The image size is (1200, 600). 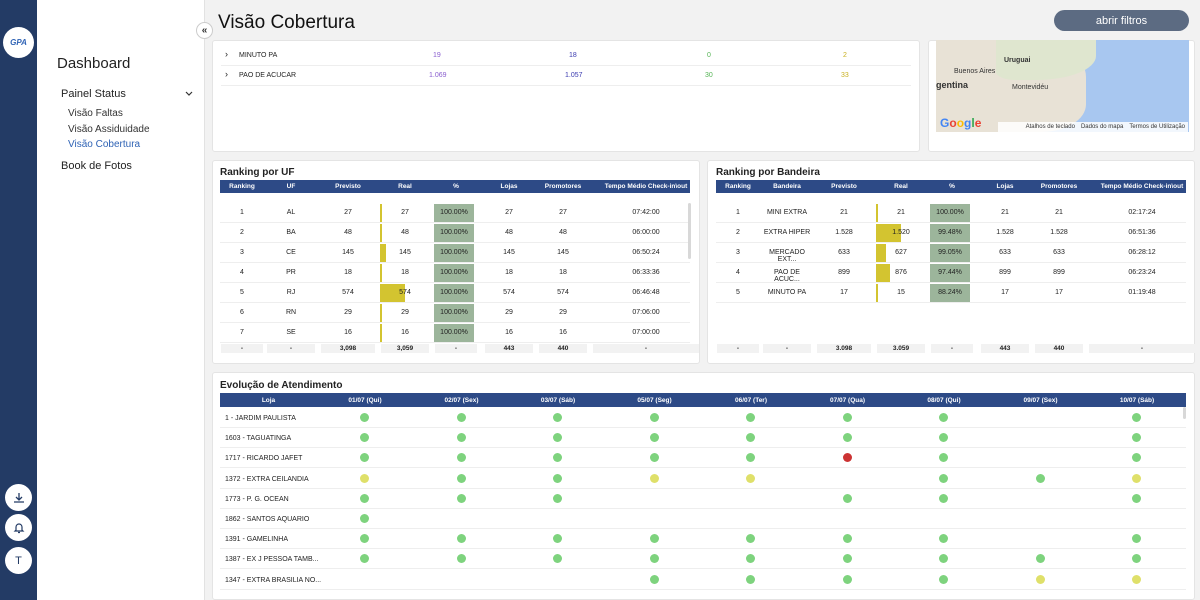 What do you see at coordinates (93, 63) in the screenshot?
I see `sidebar-title: Dashboard` at bounding box center [93, 63].